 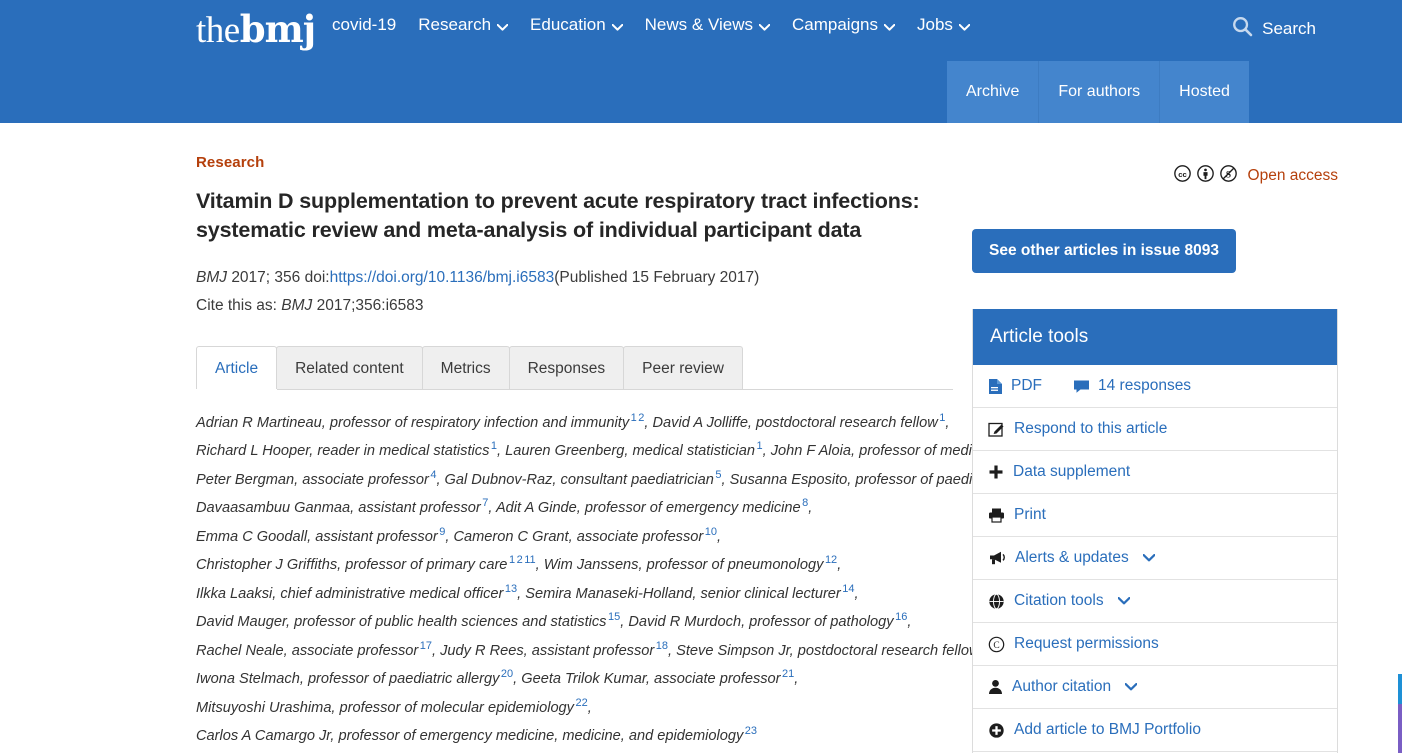 I want to click on author-affiliation-marker: 11, so click(x=529, y=560).